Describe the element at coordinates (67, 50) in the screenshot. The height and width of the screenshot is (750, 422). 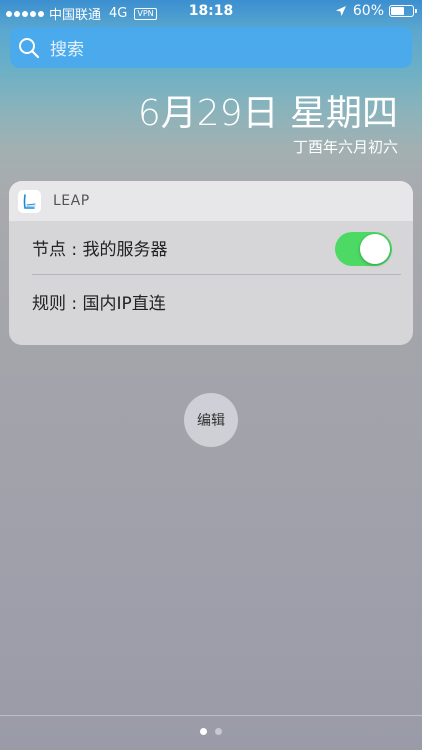
I see `search-placeholder: 搜索` at that location.